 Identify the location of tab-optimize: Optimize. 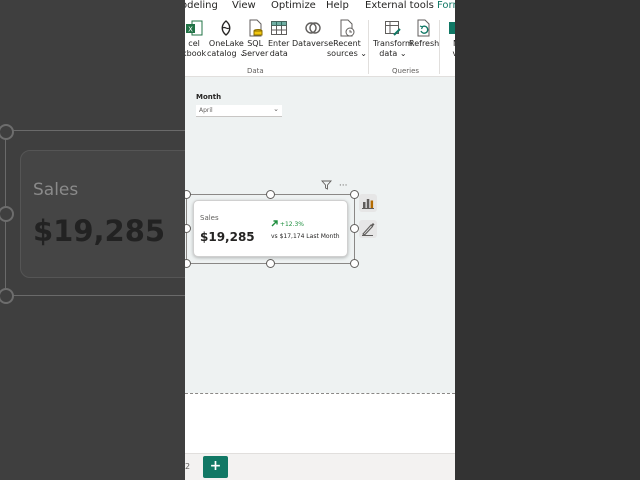
(293, 5).